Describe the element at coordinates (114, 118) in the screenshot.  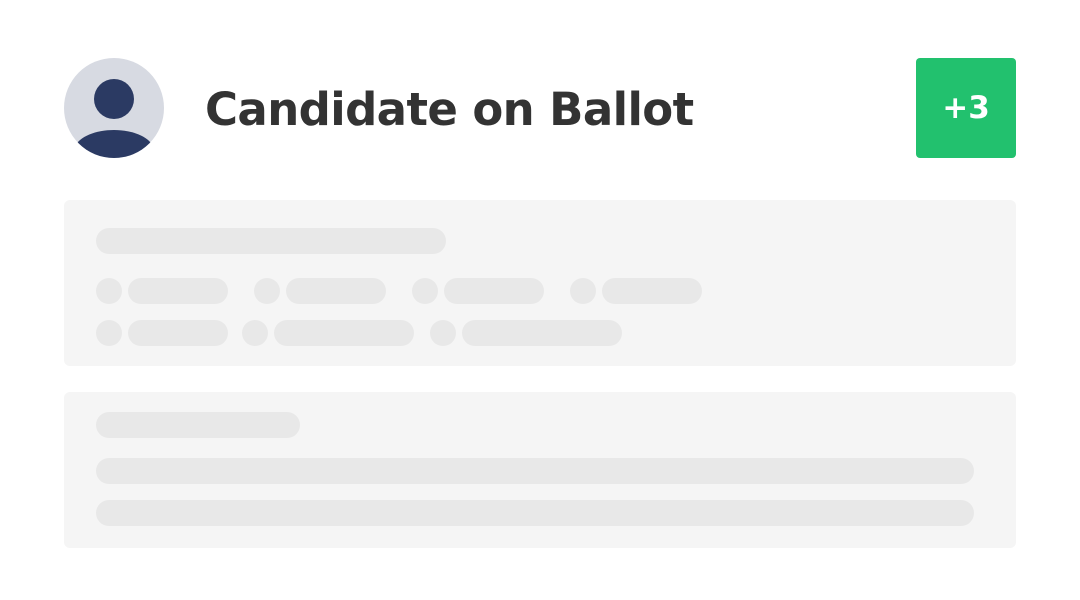
I see `user-avatar-icon` at that location.